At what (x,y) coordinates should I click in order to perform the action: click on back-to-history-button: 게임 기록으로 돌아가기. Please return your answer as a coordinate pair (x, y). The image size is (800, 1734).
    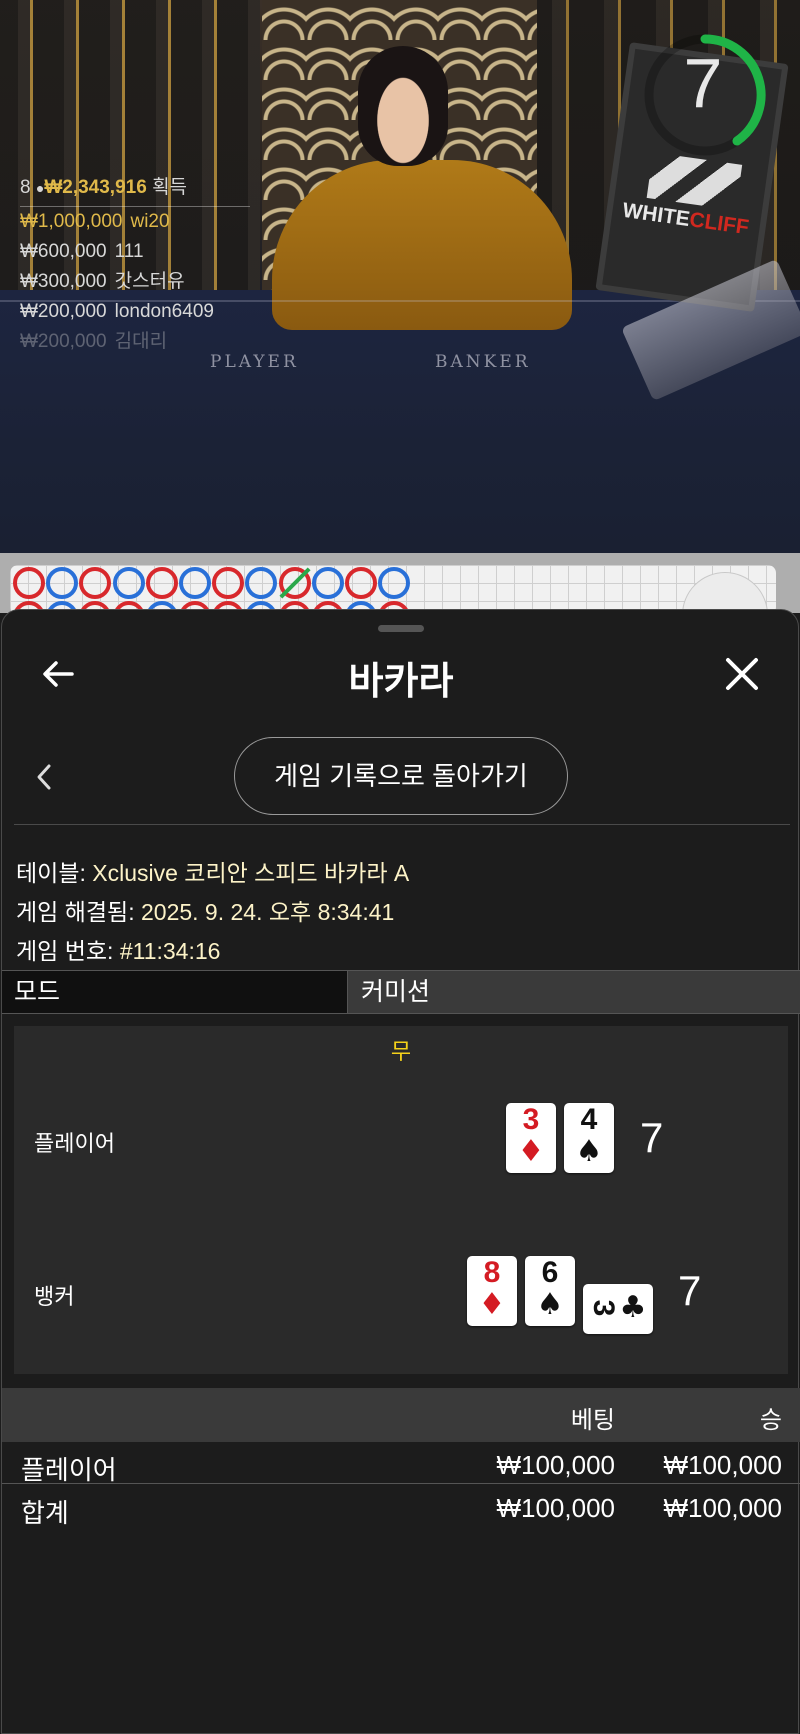
    Looking at the image, I should click on (401, 776).